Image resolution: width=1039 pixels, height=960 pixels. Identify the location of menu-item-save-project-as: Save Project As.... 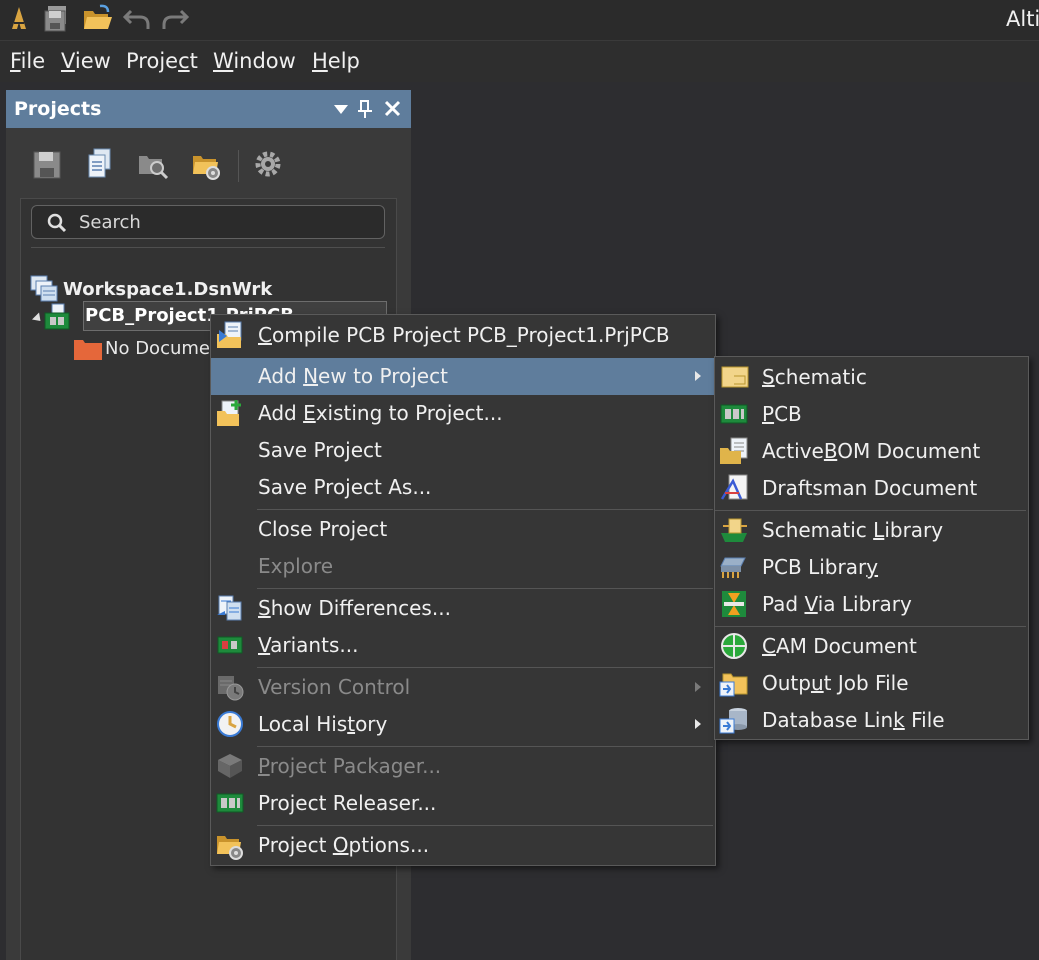
(463, 487).